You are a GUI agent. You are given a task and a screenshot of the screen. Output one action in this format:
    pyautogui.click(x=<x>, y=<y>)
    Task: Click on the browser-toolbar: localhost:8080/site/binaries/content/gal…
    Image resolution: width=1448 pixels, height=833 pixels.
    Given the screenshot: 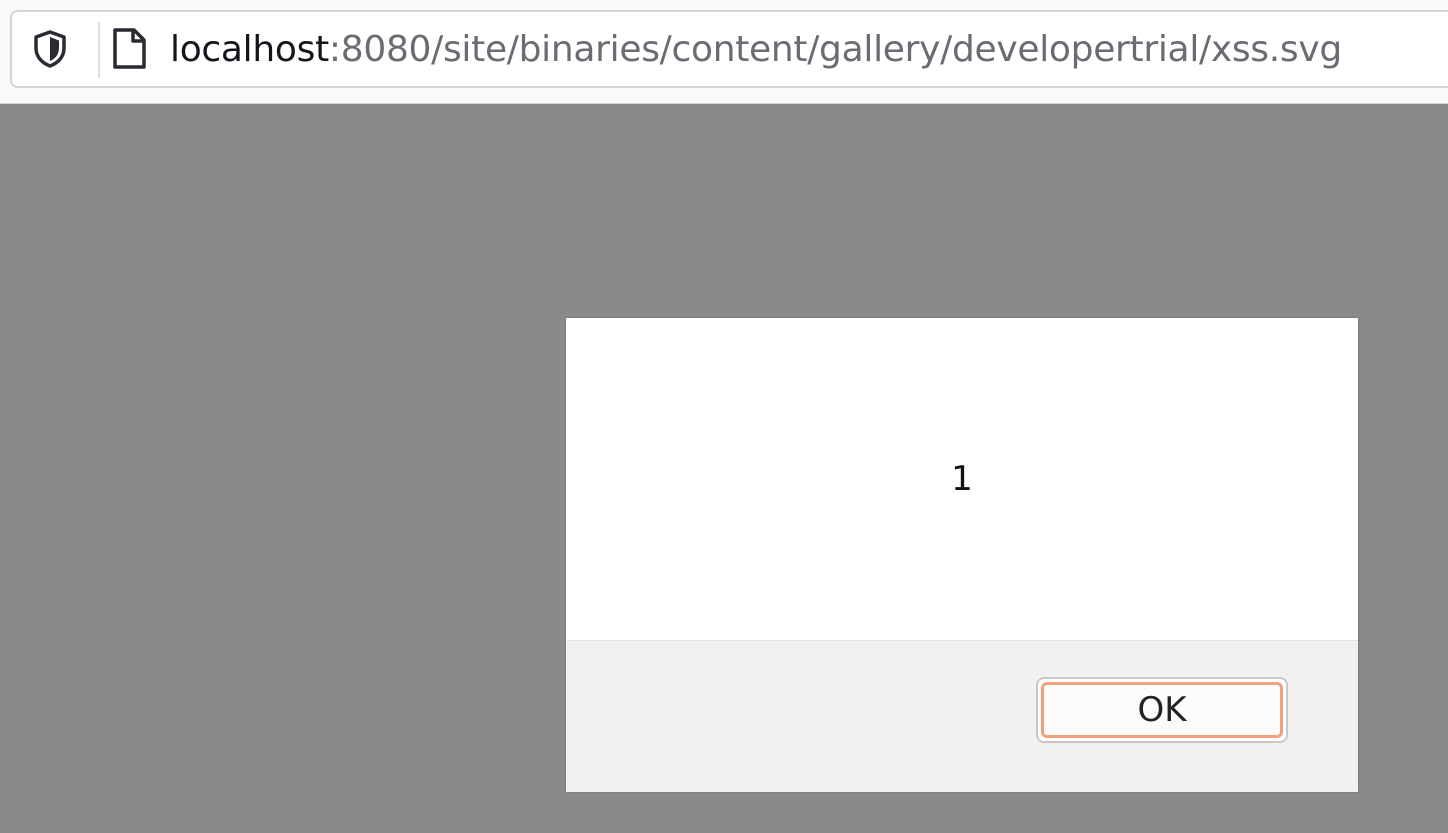 What is the action you would take?
    pyautogui.click(x=724, y=52)
    